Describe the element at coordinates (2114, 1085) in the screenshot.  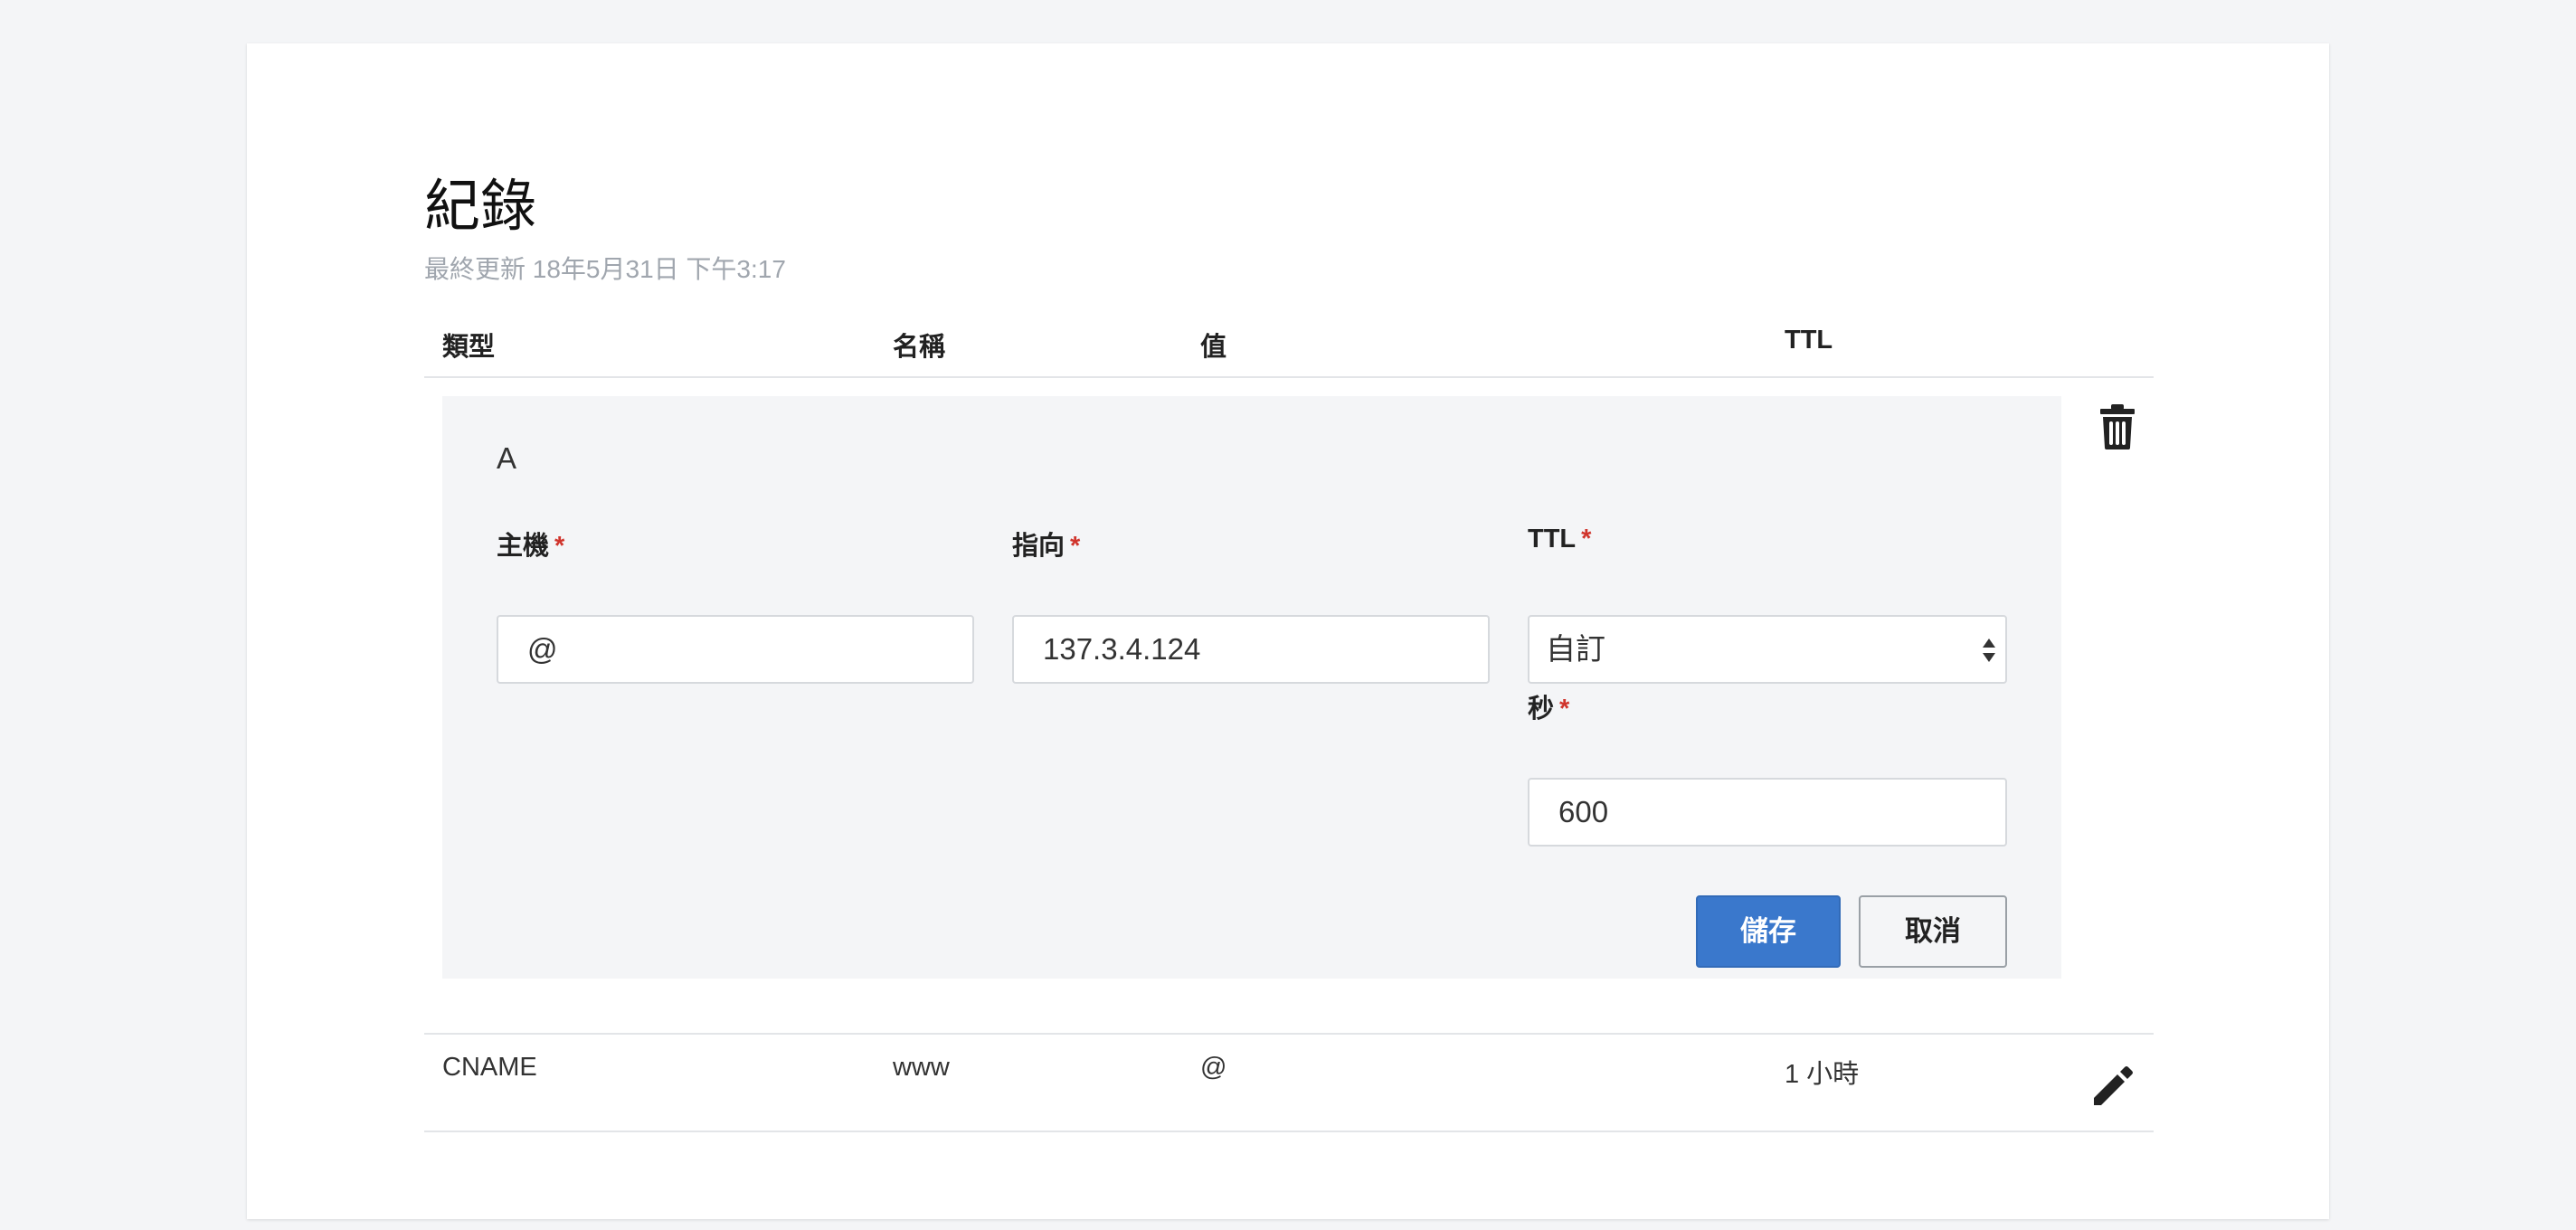
I see `pencil-icon` at that location.